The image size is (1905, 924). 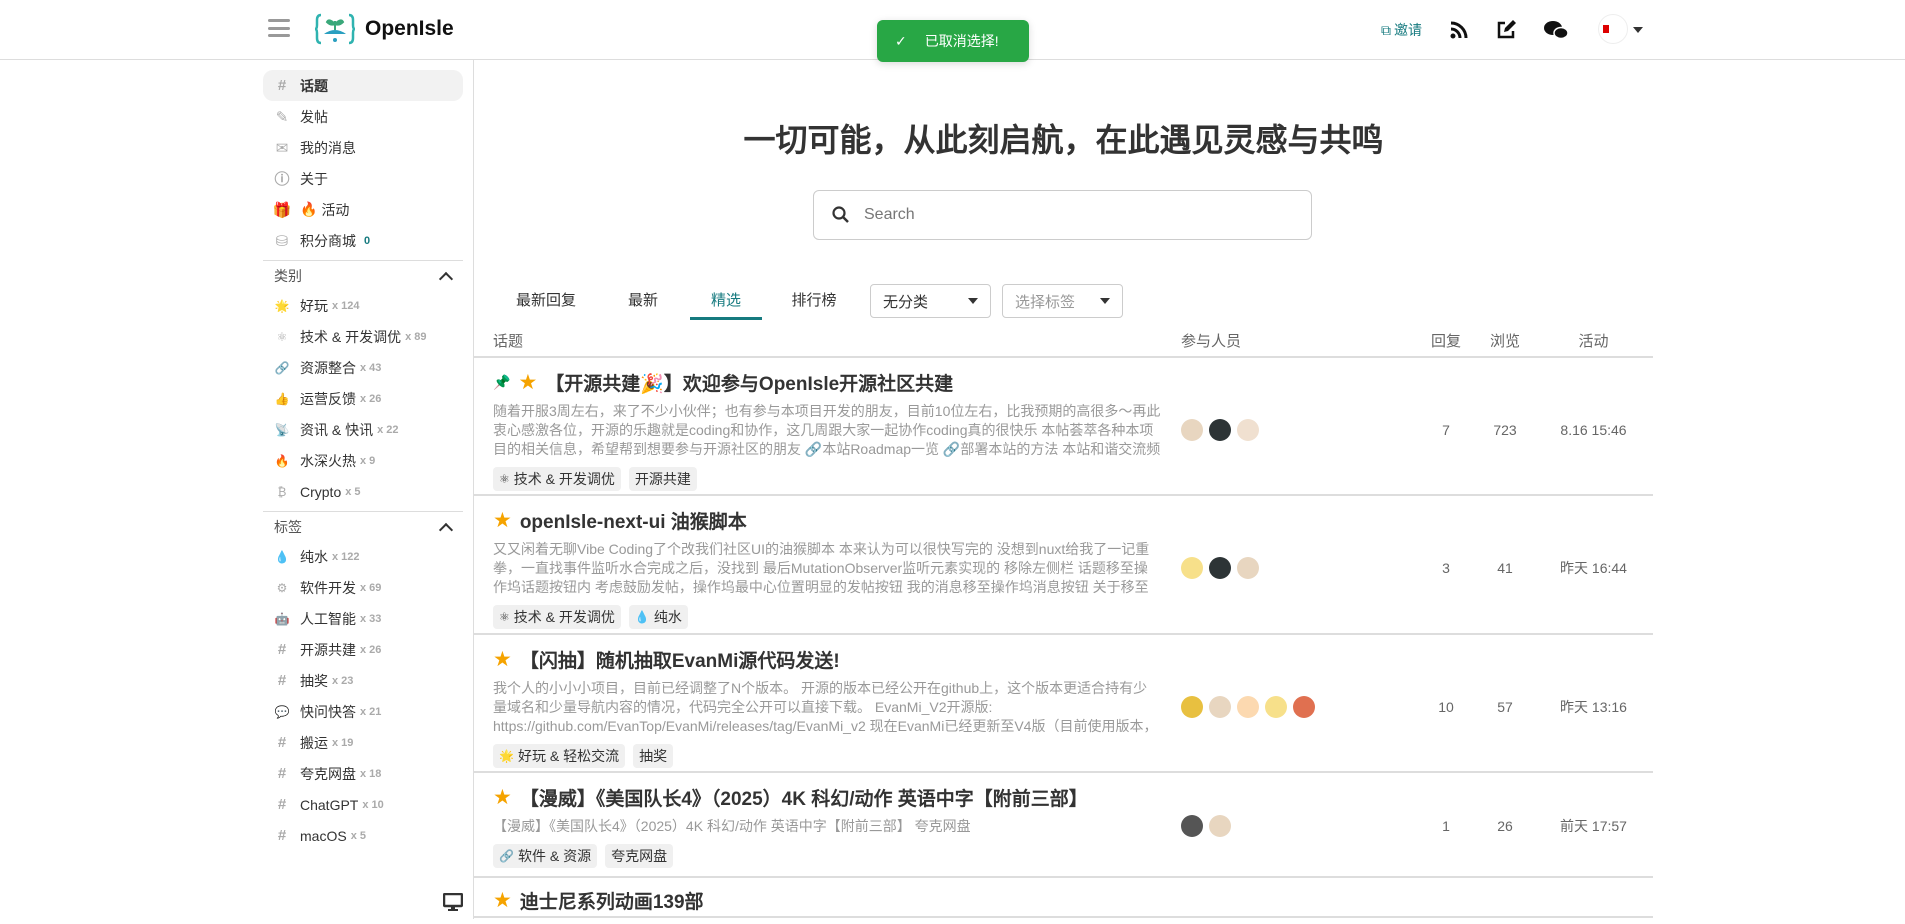 What do you see at coordinates (363, 460) in the screenshot?
I see `category-item: 🔥 水深火热 x 9` at bounding box center [363, 460].